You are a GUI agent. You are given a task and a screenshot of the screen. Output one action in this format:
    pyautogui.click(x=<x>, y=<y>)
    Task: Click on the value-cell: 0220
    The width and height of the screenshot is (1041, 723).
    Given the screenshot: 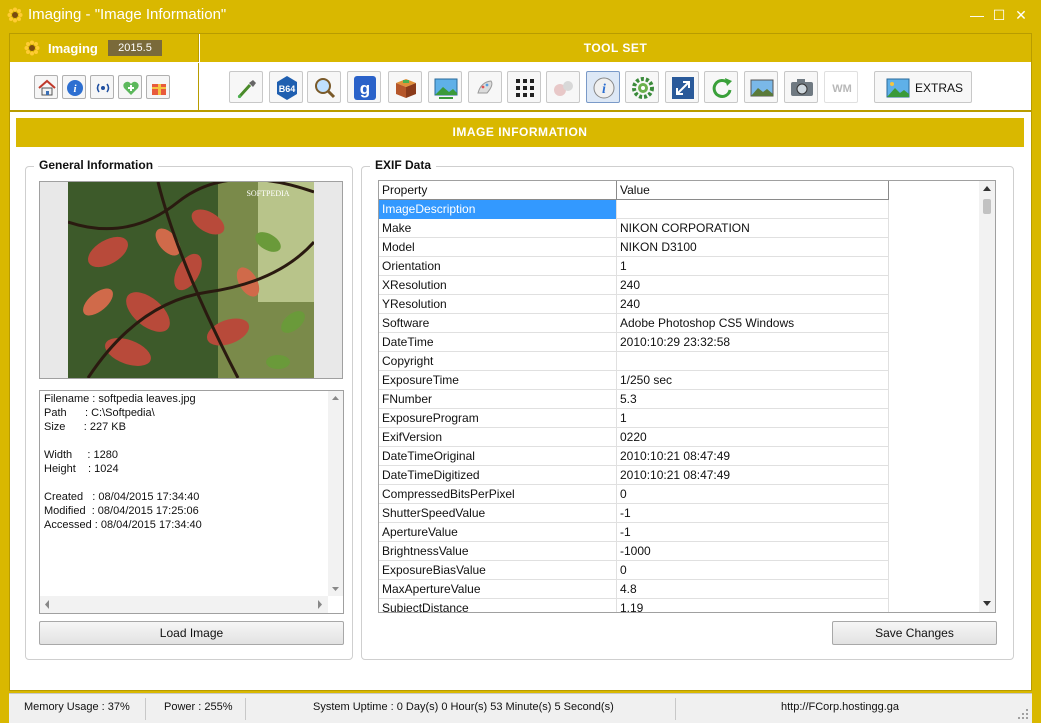 What is the action you would take?
    pyautogui.click(x=753, y=437)
    